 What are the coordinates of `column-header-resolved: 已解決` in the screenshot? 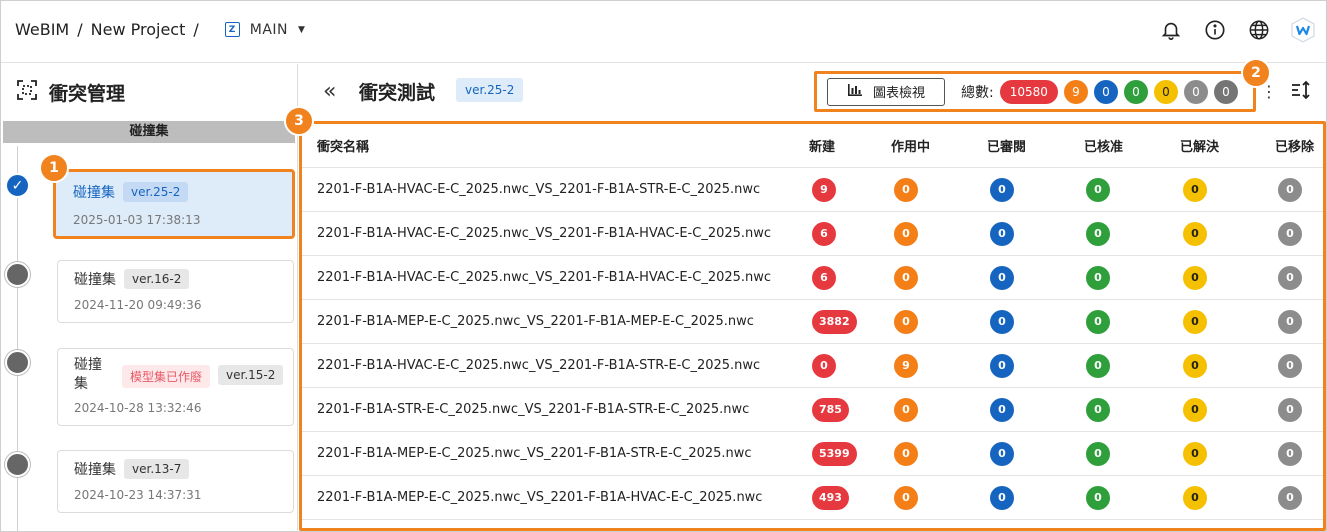 It's located at (1199, 145).